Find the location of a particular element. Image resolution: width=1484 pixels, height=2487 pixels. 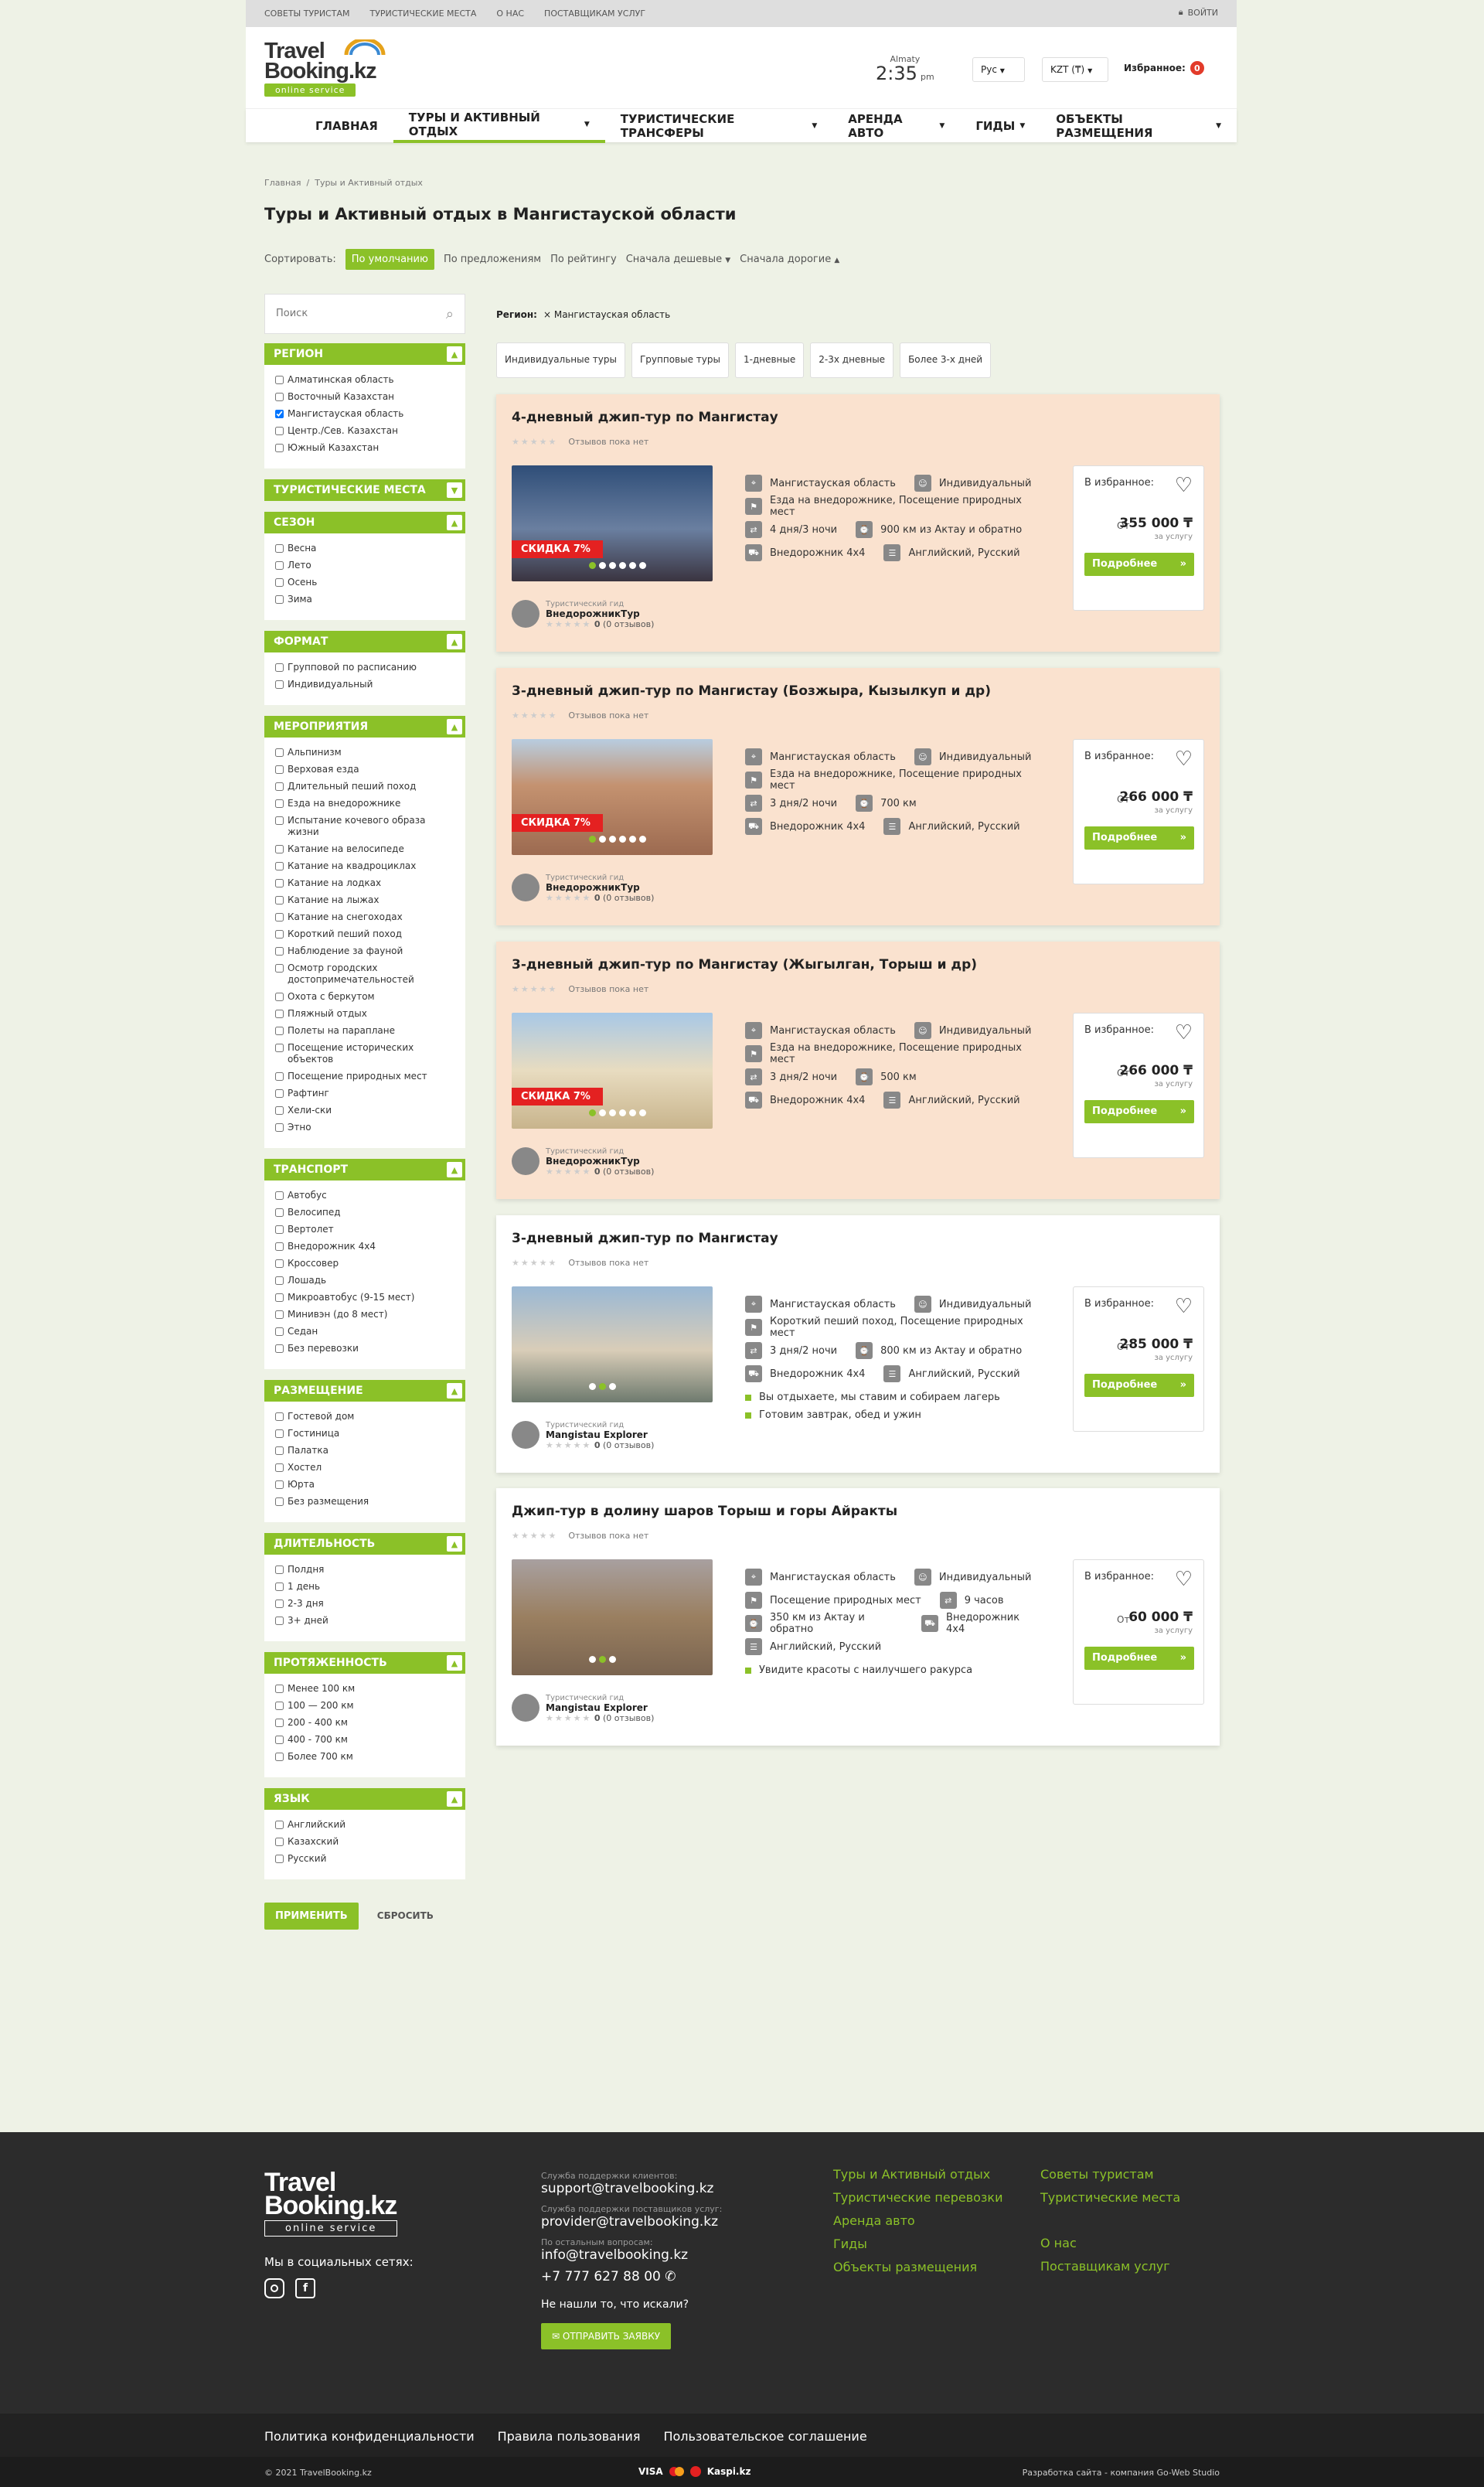

site-logo: Travel Booking.kz online service is located at coordinates (330, 68).